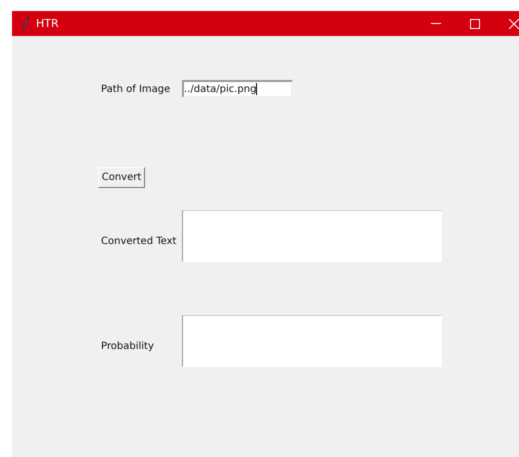 The image size is (519, 457). What do you see at coordinates (127, 346) in the screenshot?
I see `field-label: Probability` at bounding box center [127, 346].